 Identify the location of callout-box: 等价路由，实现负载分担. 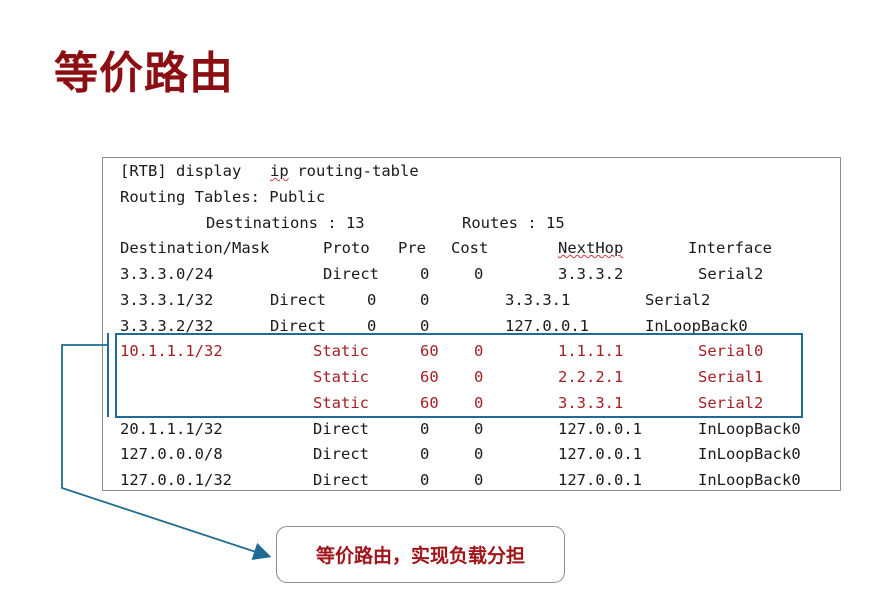
(420, 554).